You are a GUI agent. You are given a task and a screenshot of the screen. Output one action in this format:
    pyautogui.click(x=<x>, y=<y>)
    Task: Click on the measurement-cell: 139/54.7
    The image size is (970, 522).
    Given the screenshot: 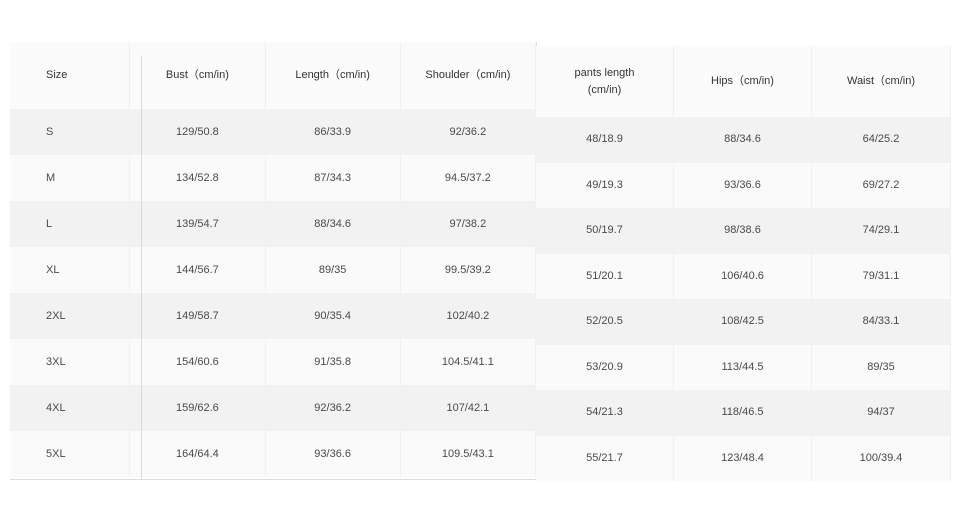 What is the action you would take?
    pyautogui.click(x=198, y=224)
    